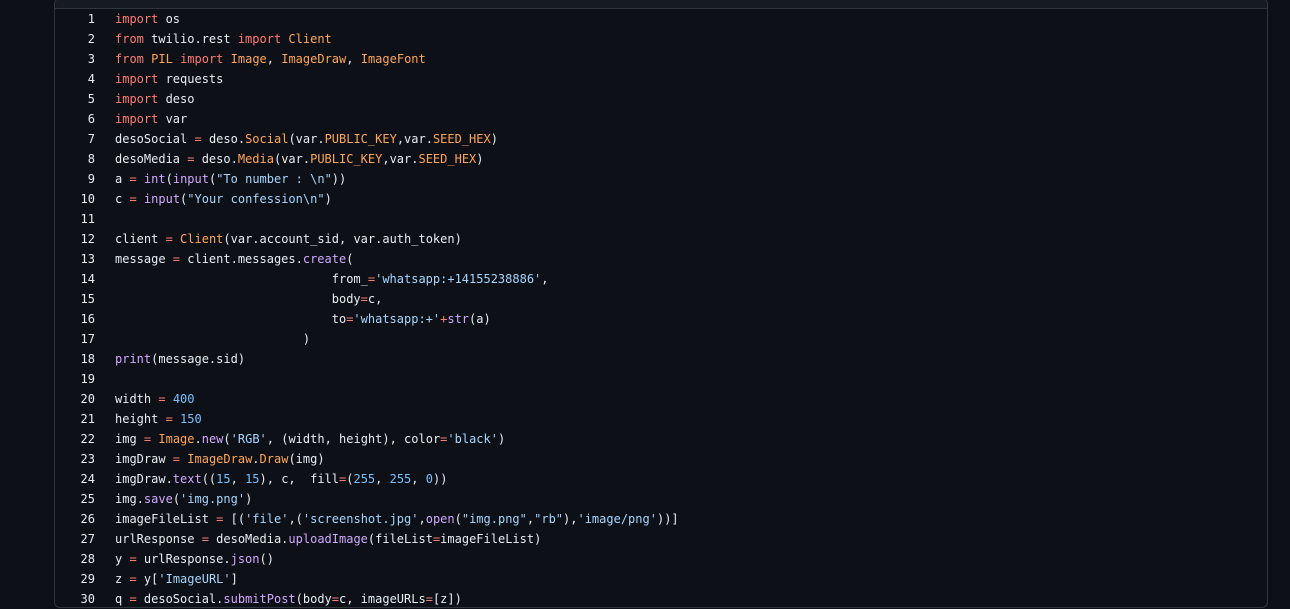  Describe the element at coordinates (75, 339) in the screenshot. I see `line-number: 17` at that location.